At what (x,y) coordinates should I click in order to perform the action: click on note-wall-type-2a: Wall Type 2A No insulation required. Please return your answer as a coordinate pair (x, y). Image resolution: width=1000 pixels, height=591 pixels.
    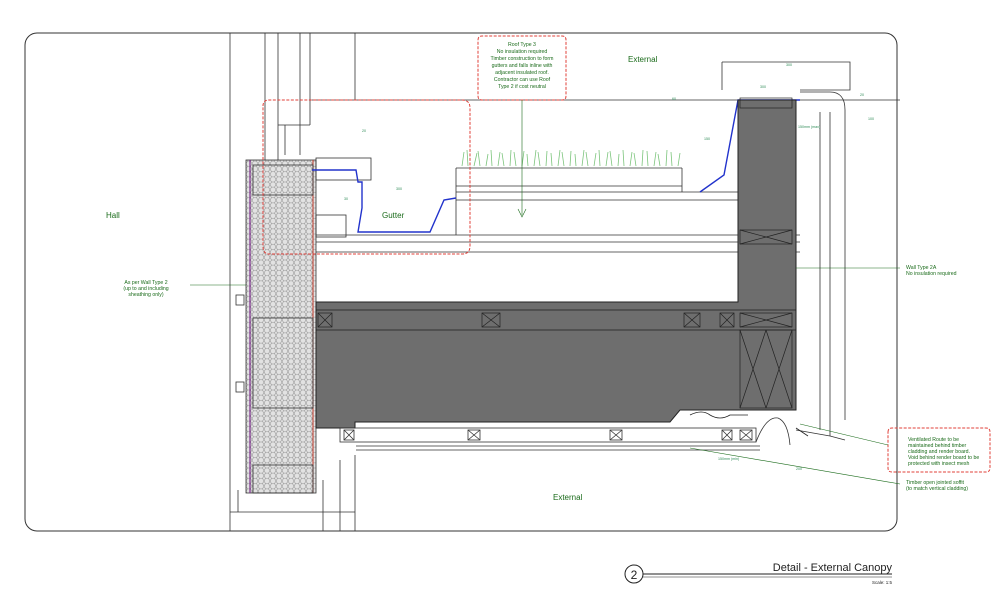
    Looking at the image, I should click on (931, 271).